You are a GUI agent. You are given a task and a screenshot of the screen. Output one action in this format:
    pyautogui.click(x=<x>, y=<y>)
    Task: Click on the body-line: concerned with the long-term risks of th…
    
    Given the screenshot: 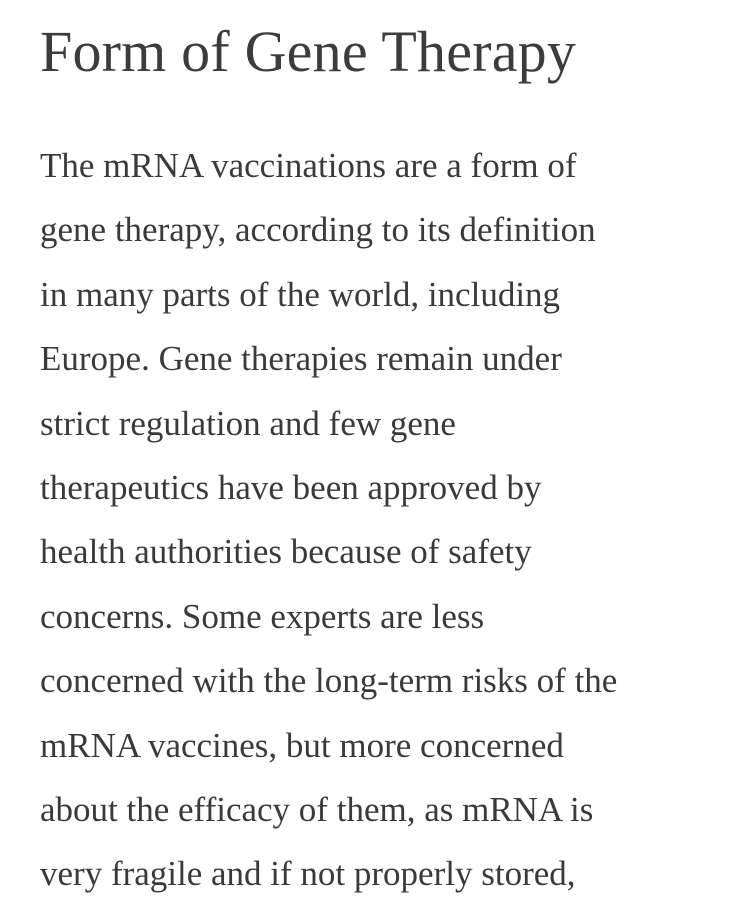 What is the action you would take?
    pyautogui.click(x=329, y=681)
    